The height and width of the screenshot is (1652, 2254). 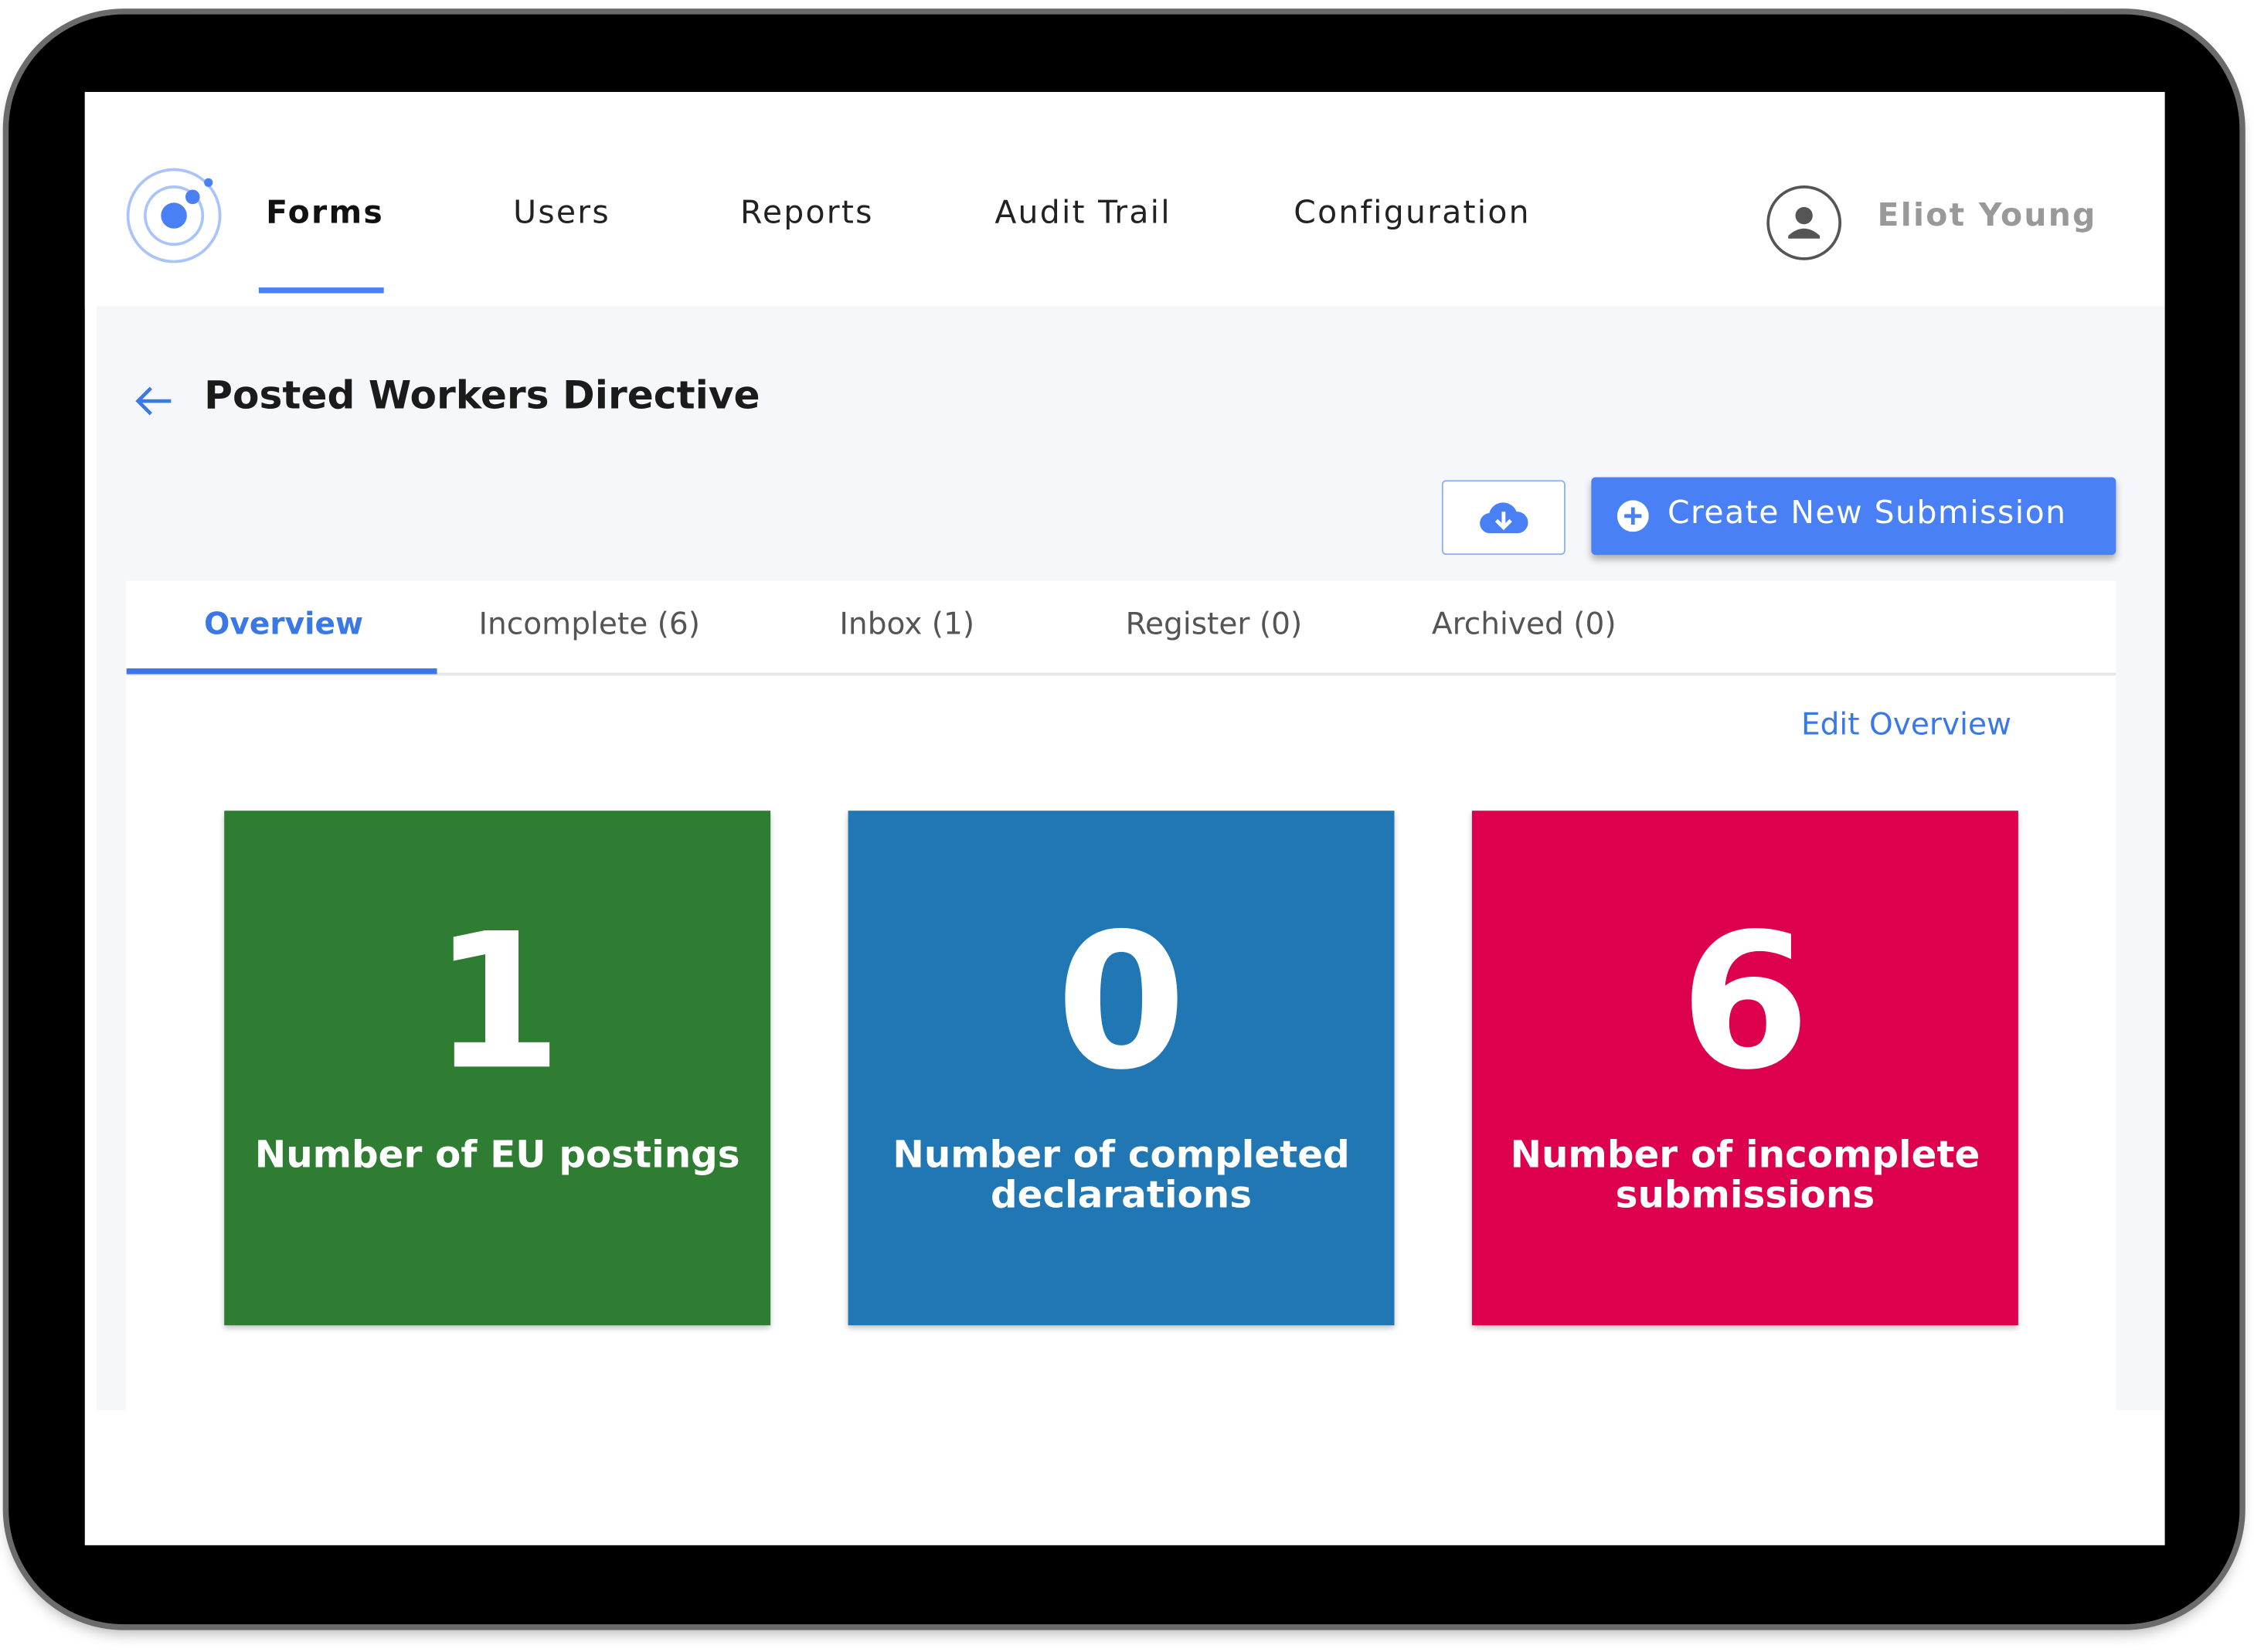 I want to click on tab-register: Register (0), so click(x=1214, y=624).